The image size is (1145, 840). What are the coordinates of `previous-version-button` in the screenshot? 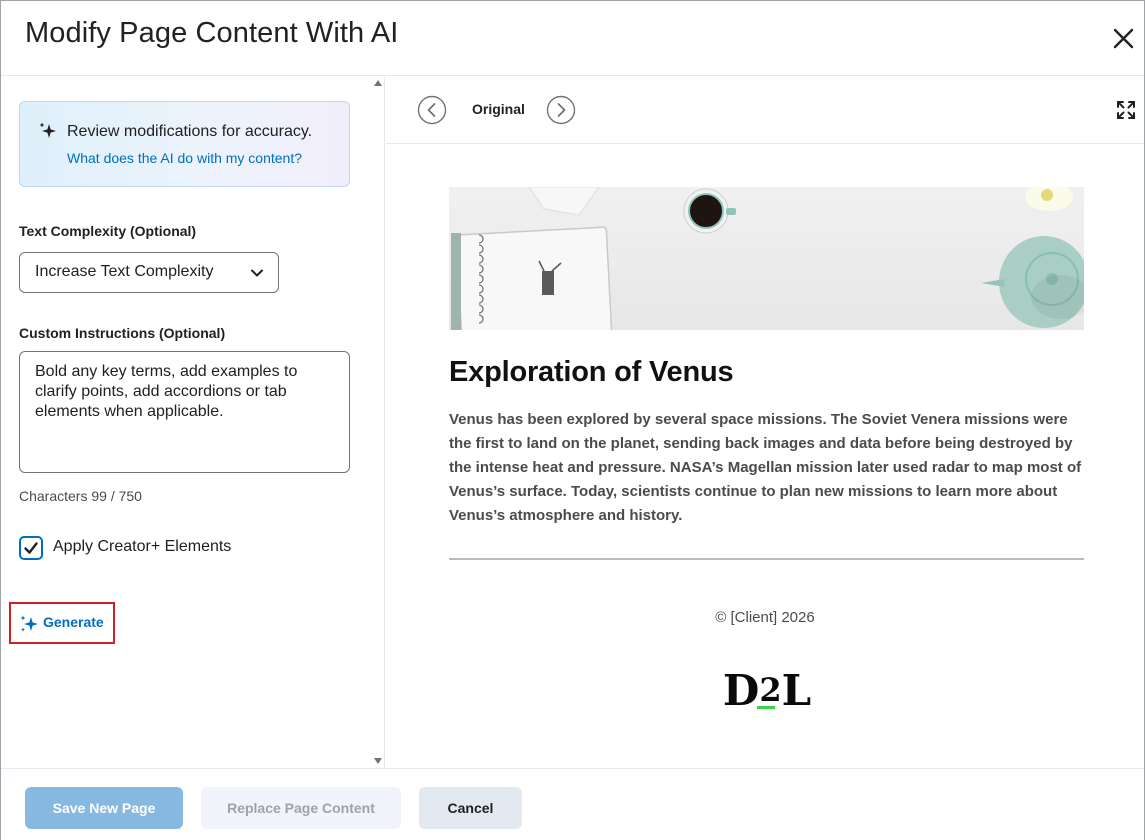 It's located at (432, 110).